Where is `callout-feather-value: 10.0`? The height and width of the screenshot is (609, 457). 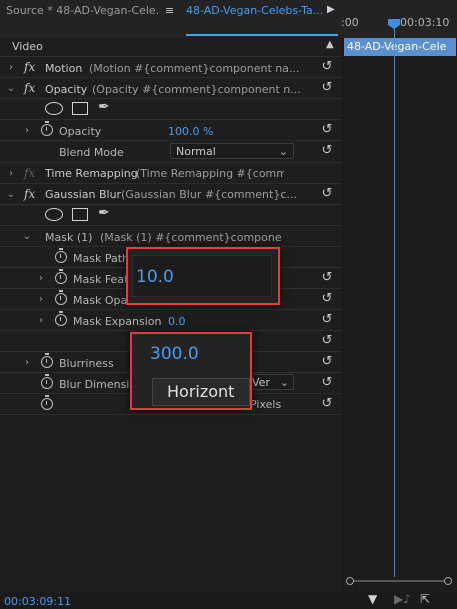 callout-feather-value: 10.0 is located at coordinates (155, 277).